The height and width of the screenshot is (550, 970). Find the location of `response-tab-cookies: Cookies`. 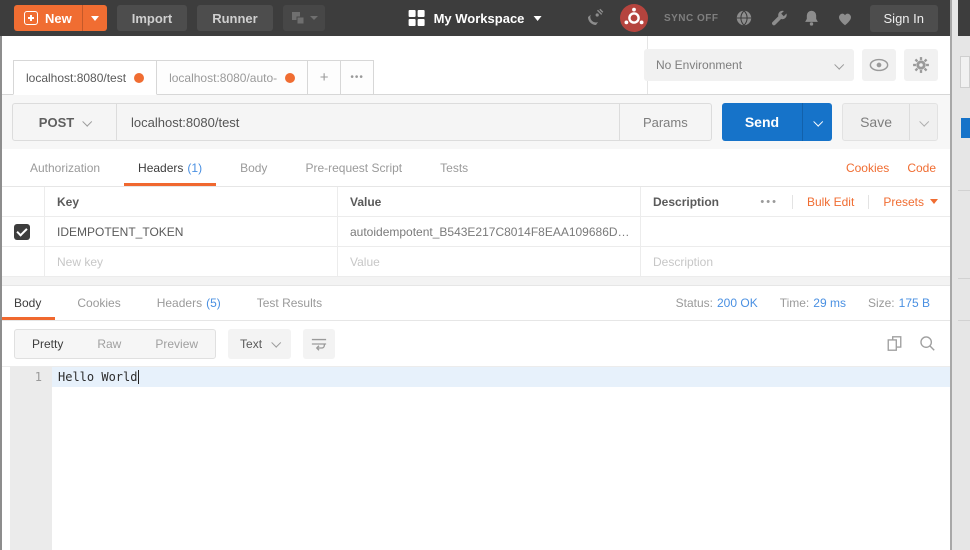

response-tab-cookies: Cookies is located at coordinates (98, 303).